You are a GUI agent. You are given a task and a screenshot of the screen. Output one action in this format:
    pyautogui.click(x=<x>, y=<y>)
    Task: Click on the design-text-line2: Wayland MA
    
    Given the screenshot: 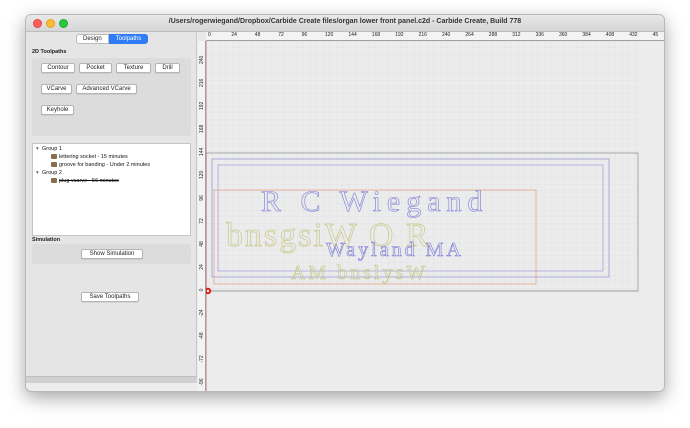 What is the action you would take?
    pyautogui.click(x=395, y=250)
    